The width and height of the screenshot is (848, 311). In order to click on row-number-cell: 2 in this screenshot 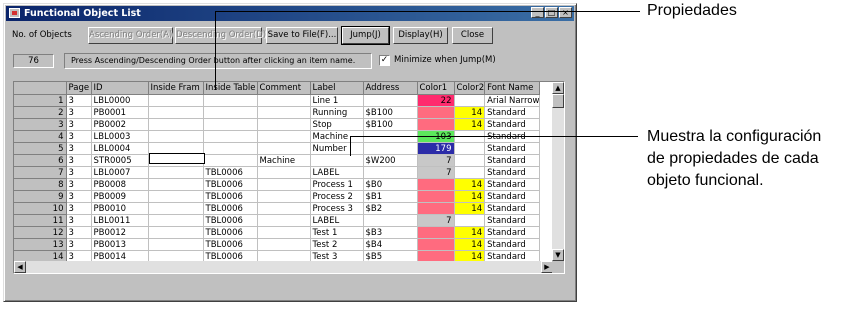, I will do `click(40, 112)`.